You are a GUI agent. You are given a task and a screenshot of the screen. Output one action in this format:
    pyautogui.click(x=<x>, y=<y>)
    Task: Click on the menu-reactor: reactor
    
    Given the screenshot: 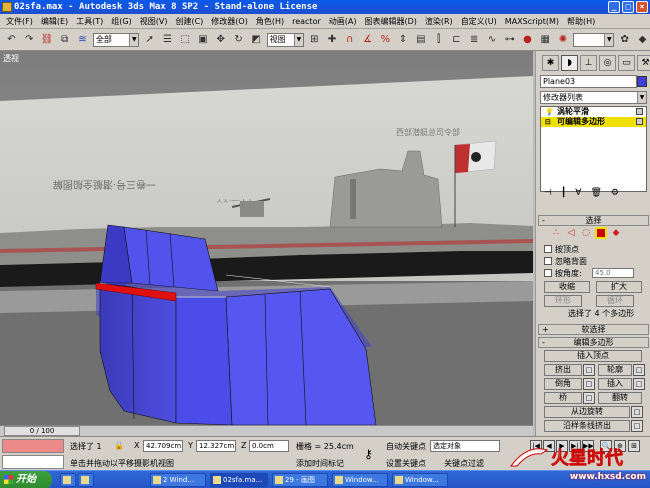 What is the action you would take?
    pyautogui.click(x=306, y=21)
    